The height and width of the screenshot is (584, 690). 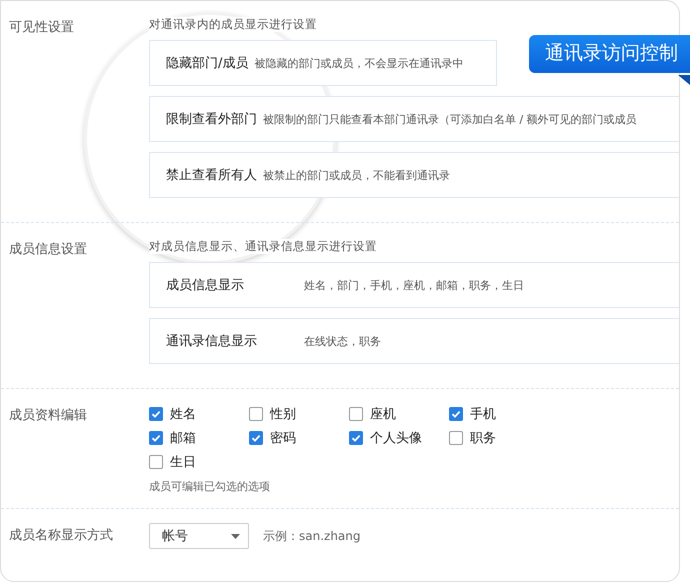 What do you see at coordinates (283, 438) in the screenshot?
I see `checkbox-label: 密码` at bounding box center [283, 438].